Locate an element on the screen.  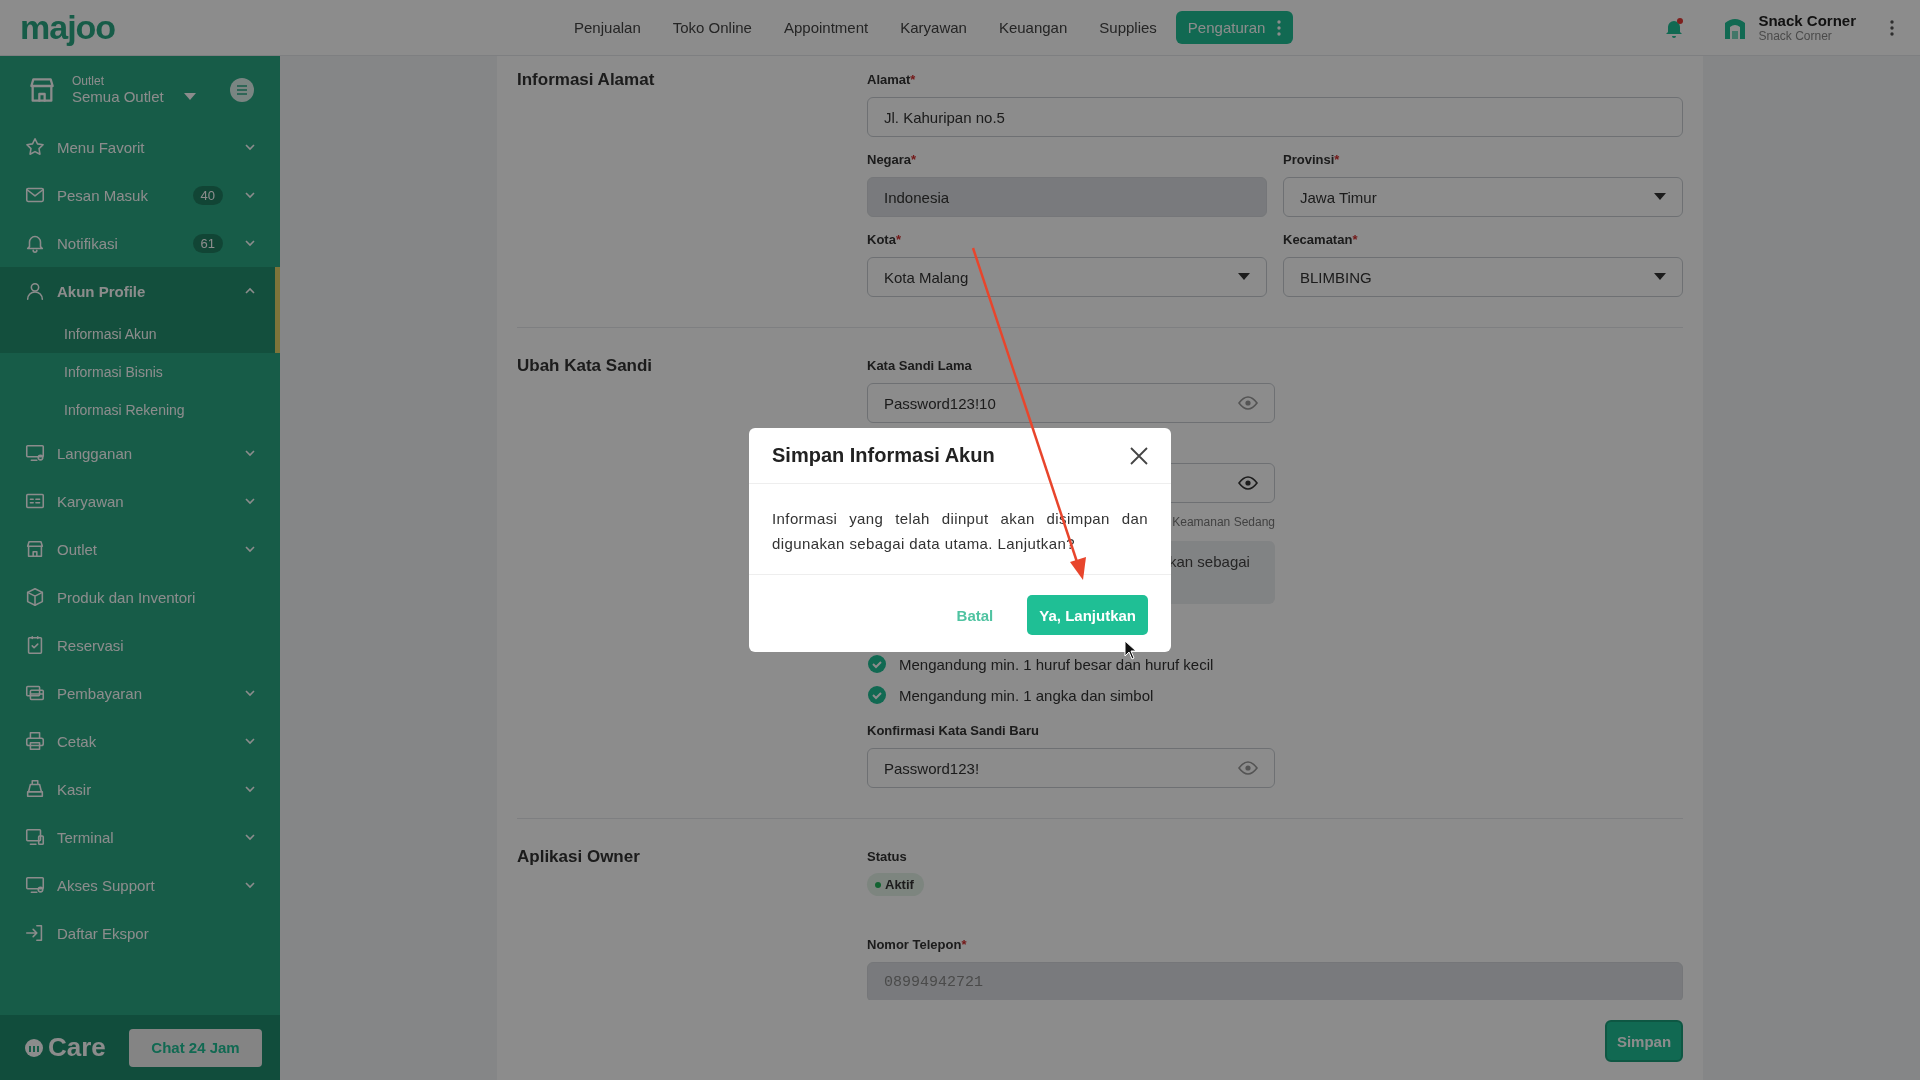
outlet-name: Snack Corner is located at coordinates (1795, 36).